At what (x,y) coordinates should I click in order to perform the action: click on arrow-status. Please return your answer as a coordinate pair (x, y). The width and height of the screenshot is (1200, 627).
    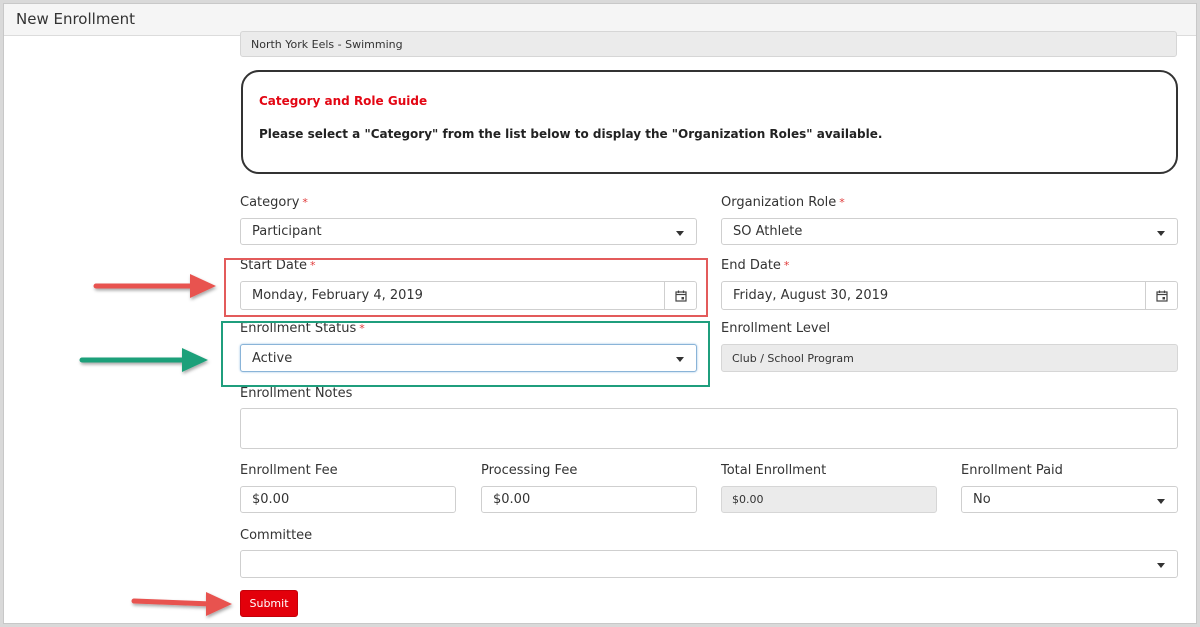
    Looking at the image, I should click on (143, 360).